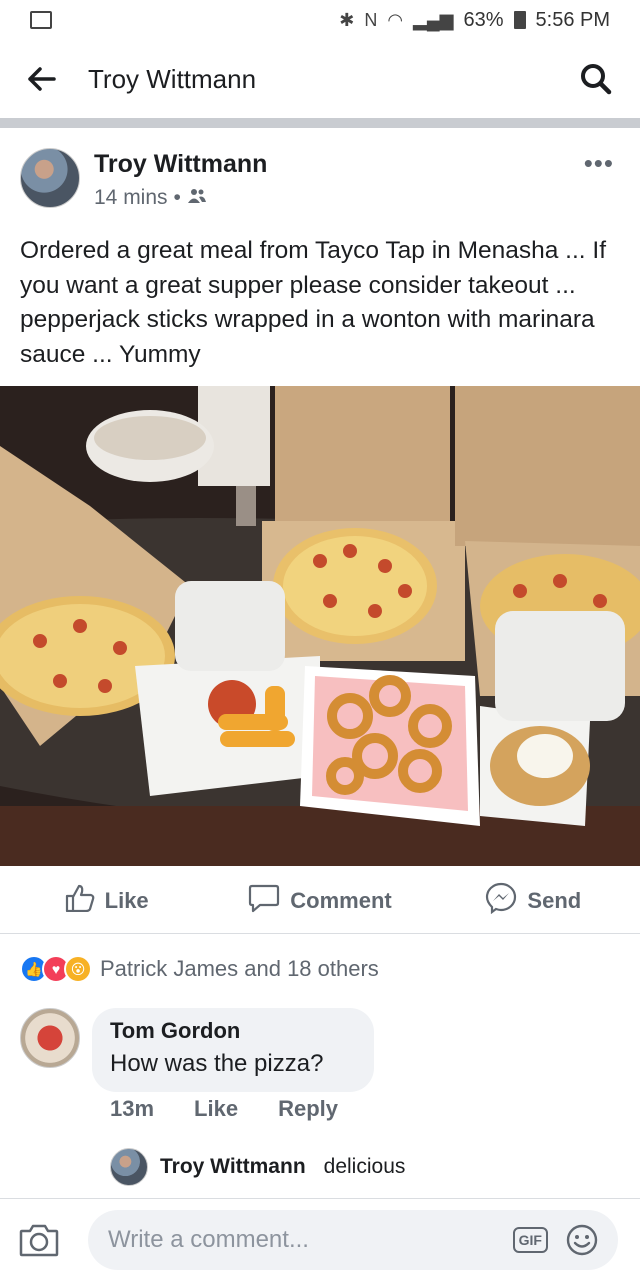  I want to click on comment-bubble-icon, so click(264, 901).